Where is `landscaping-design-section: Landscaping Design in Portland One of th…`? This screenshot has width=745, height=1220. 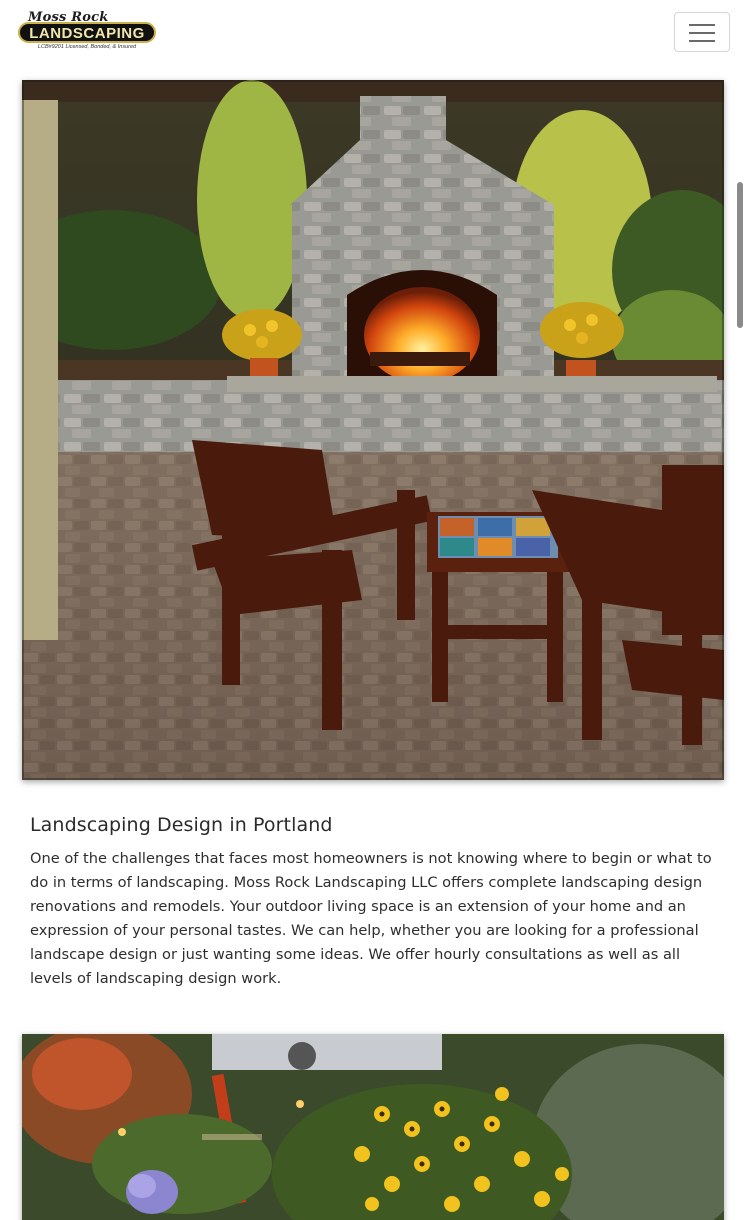 landscaping-design-section: Landscaping Design in Portland One of th… is located at coordinates (375, 902).